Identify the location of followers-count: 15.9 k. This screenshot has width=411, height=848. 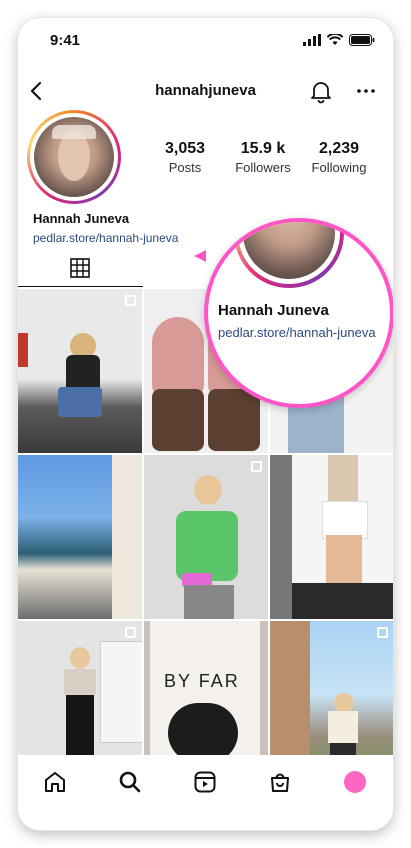
(263, 148).